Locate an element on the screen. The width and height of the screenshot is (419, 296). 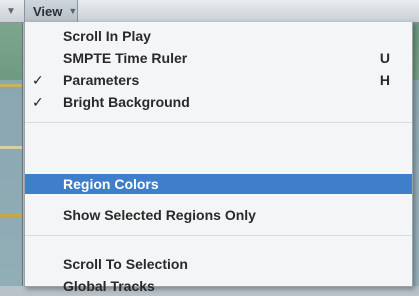
background-app-left-panel is located at coordinates (11, 143).